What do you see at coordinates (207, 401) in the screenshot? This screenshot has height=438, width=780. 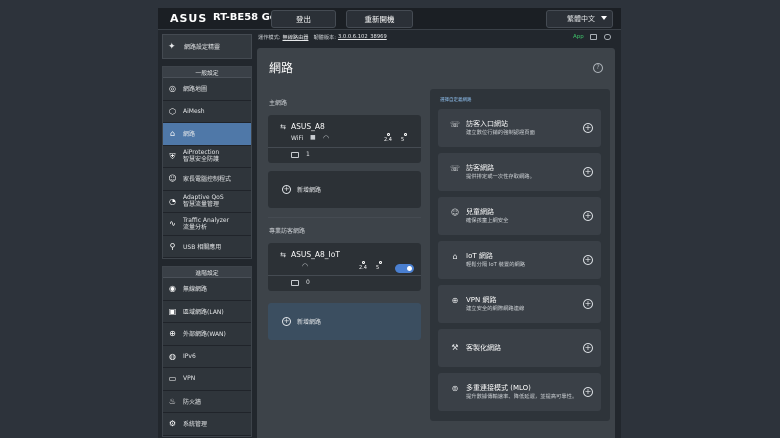 I see `sidebar-item-firewall: ♨ 防火牆` at bounding box center [207, 401].